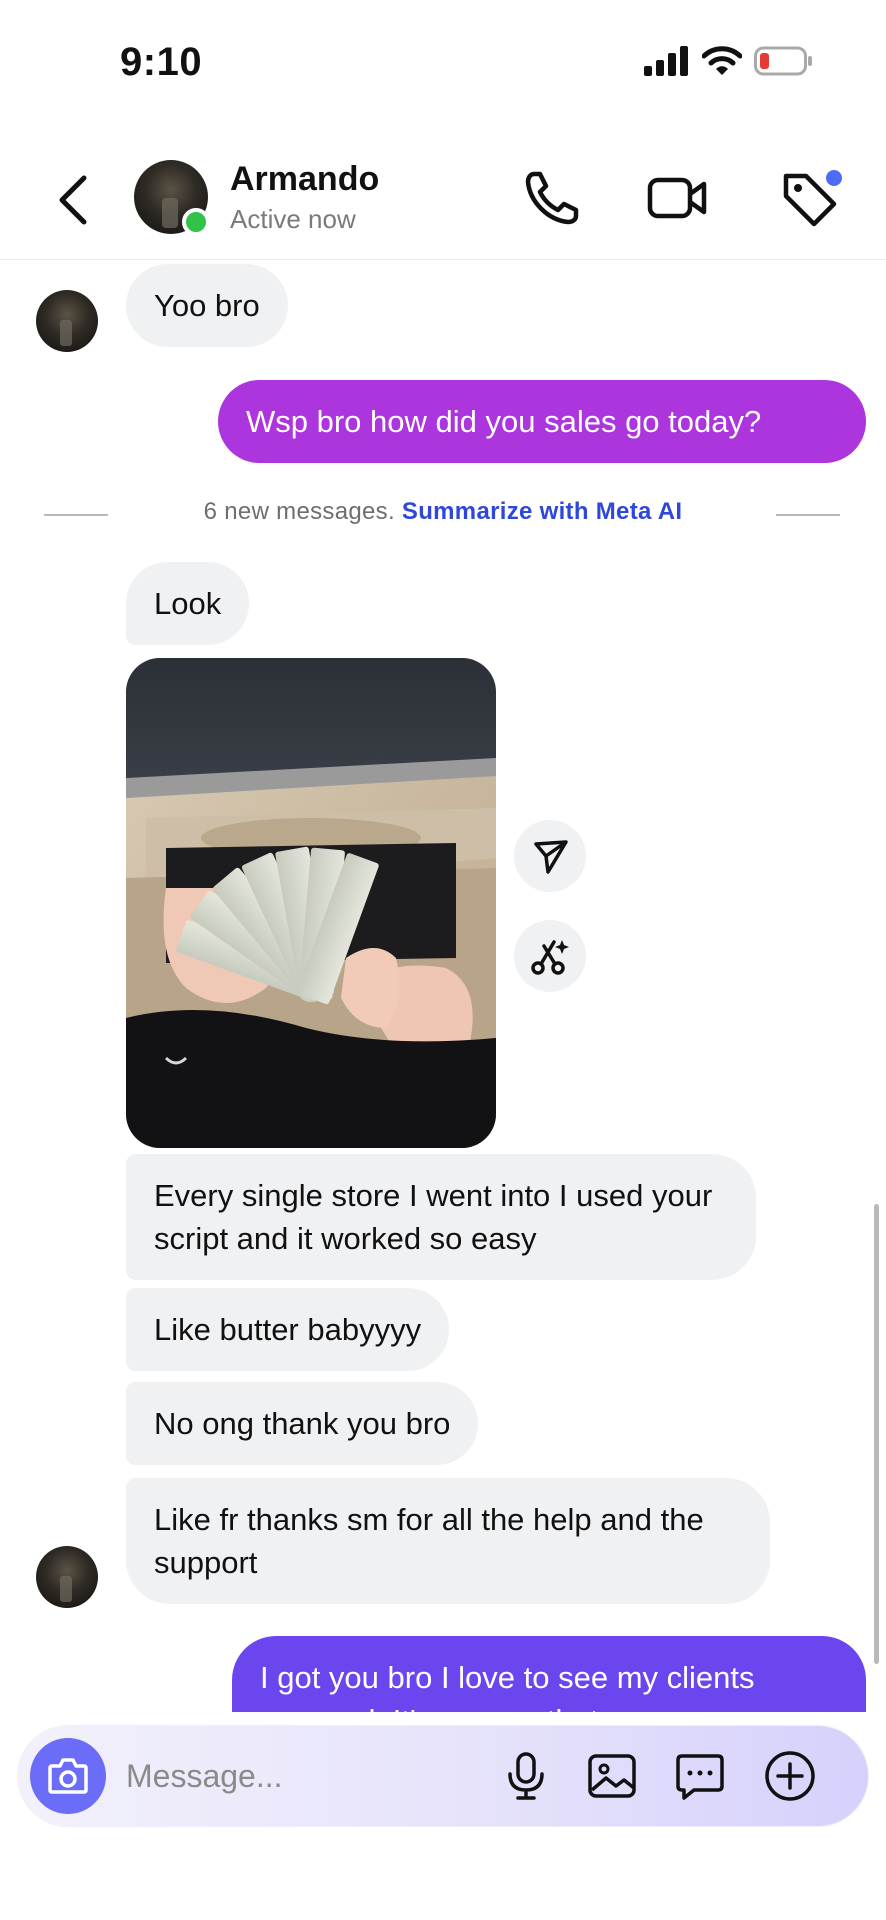  I want to click on forward-button, so click(550, 856).